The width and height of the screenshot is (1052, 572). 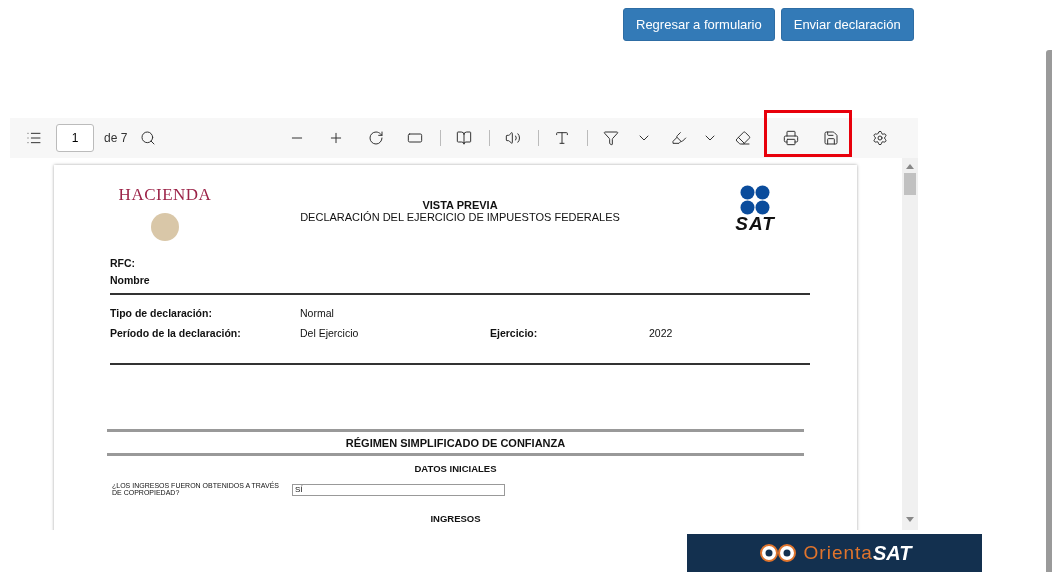 I want to click on field-value: 2022, so click(x=661, y=333).